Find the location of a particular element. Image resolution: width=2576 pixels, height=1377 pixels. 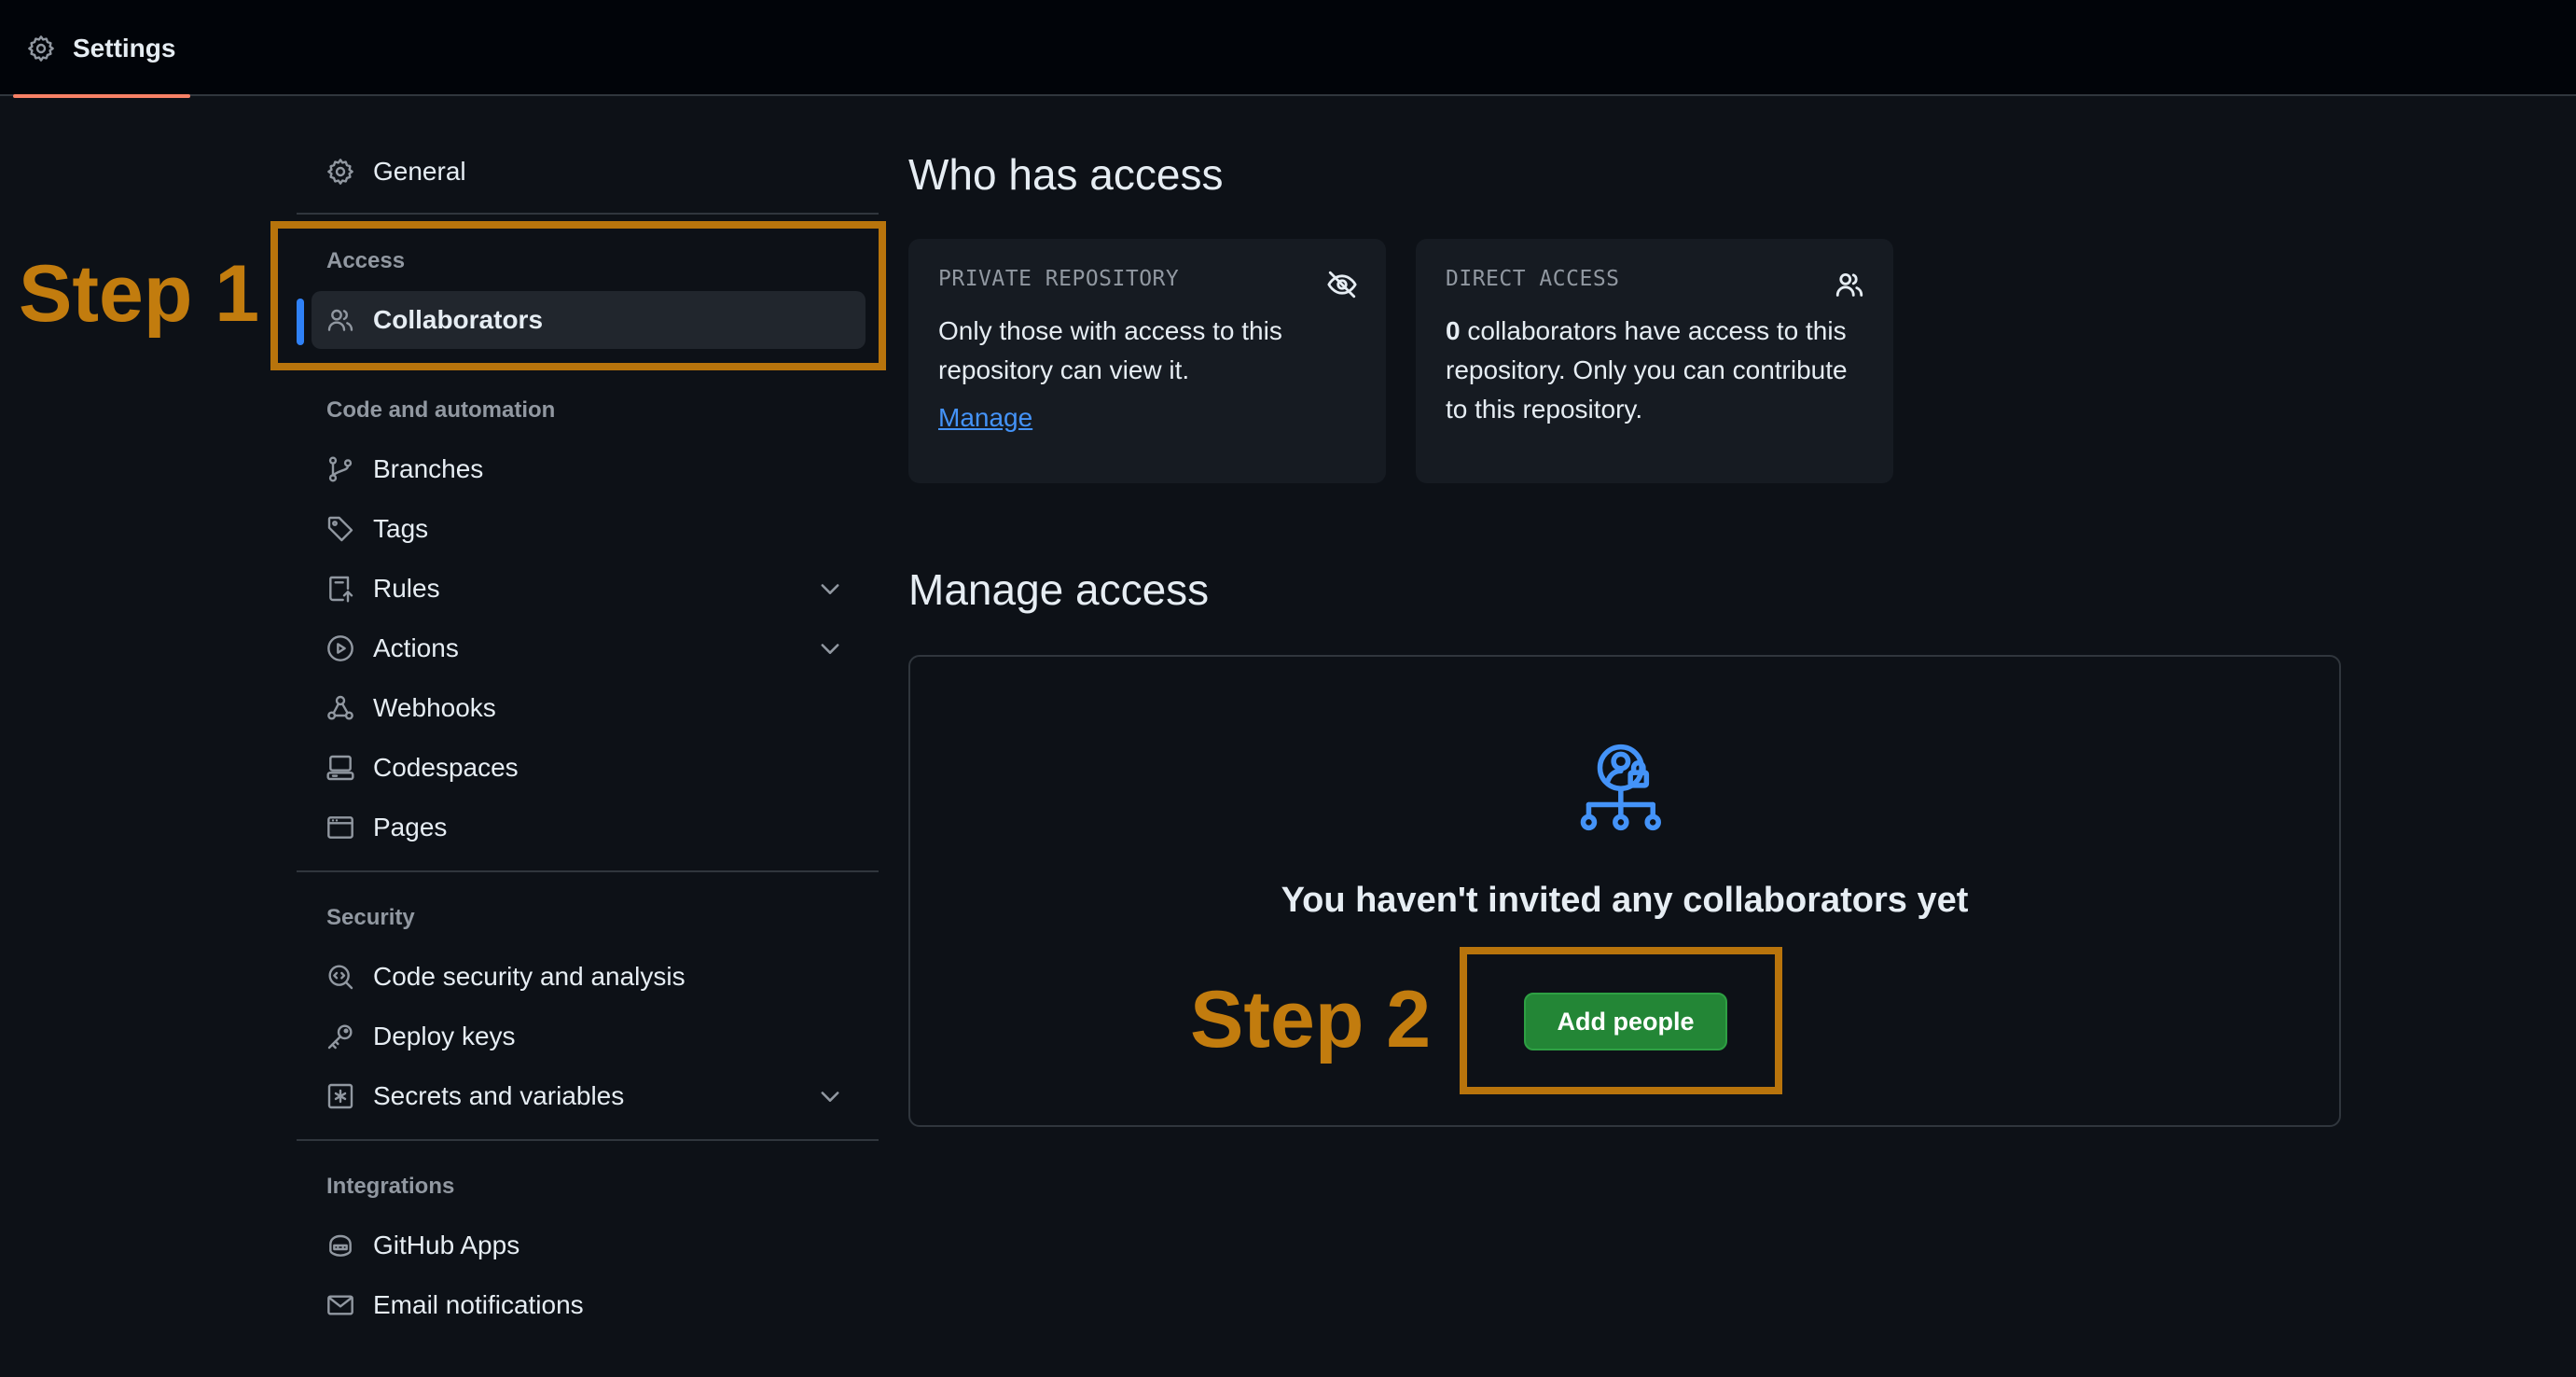

card-heading: PRIVATE REPOSITORY is located at coordinates (1059, 279).